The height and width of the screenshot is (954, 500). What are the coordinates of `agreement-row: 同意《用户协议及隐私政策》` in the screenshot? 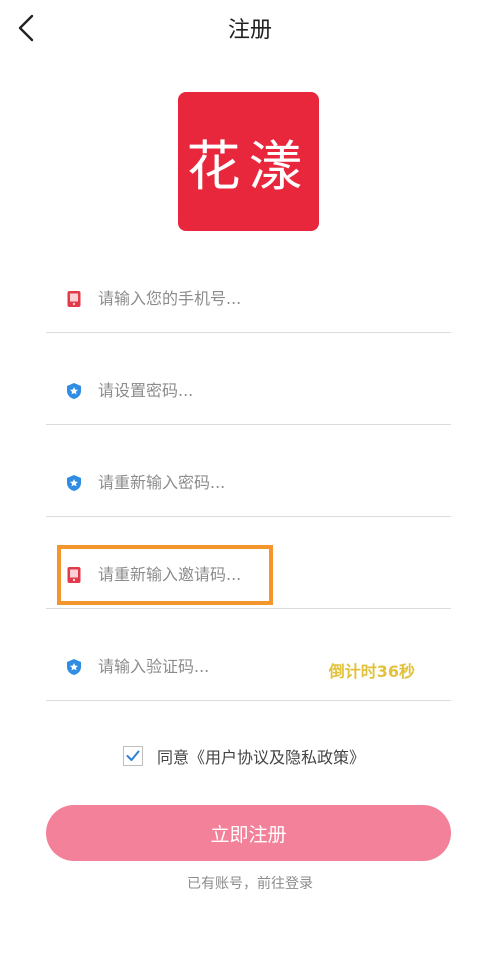 It's located at (244, 756).